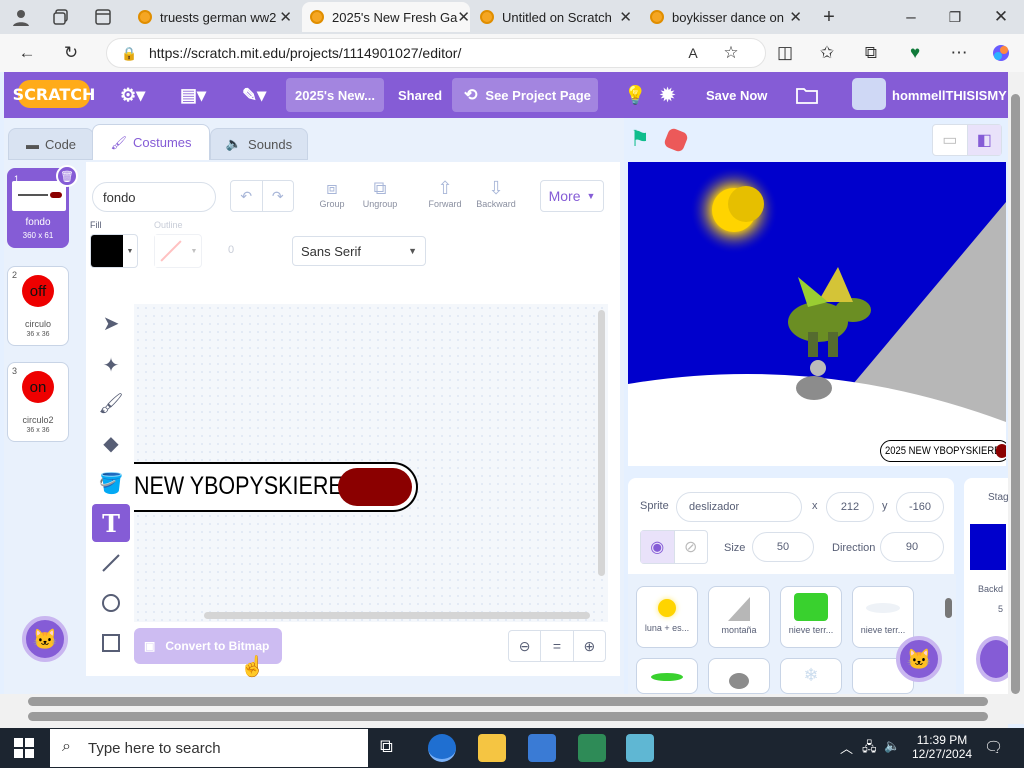  I want to click on fill-color-picker: ▼, so click(114, 251).